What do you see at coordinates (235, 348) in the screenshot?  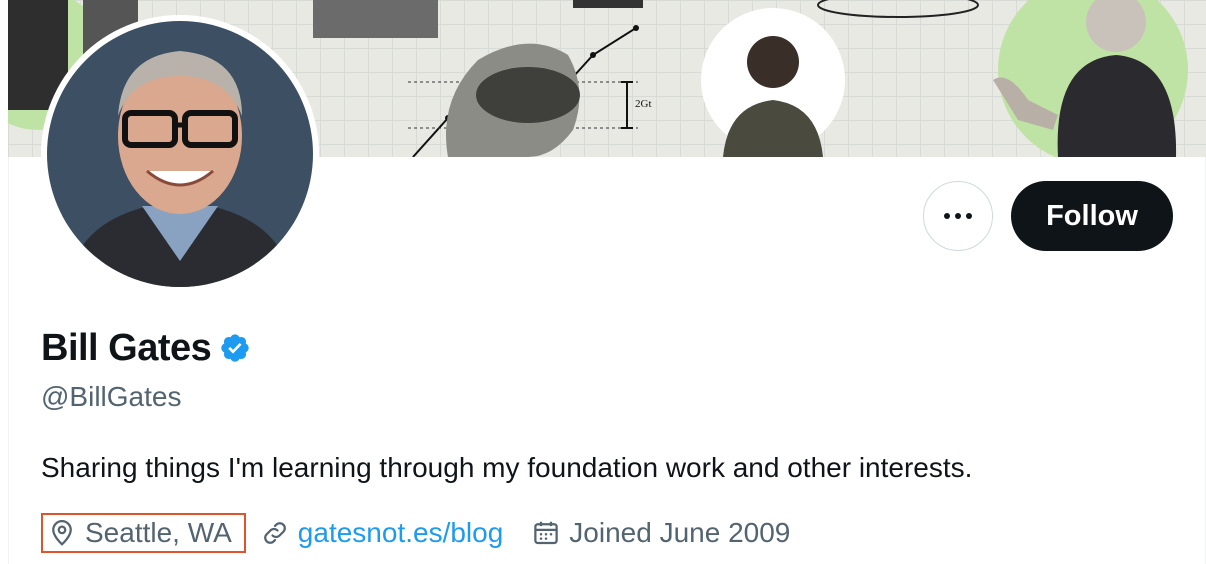 I see `verified-badge-icon` at bounding box center [235, 348].